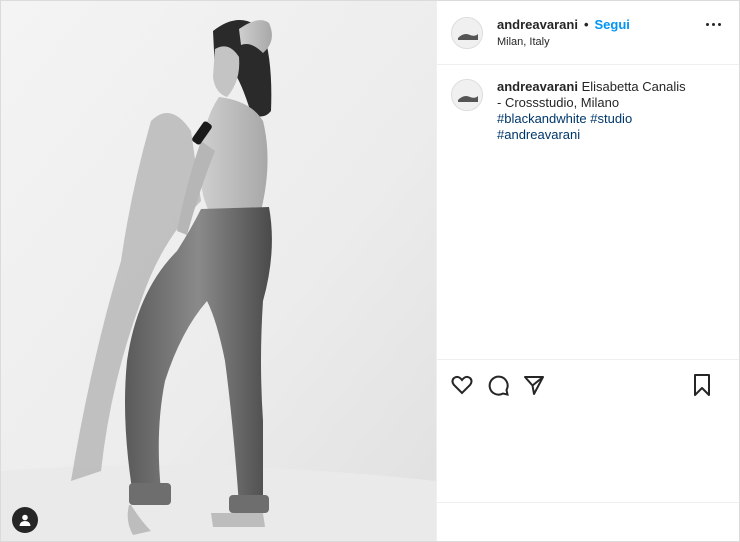 The height and width of the screenshot is (542, 740). I want to click on action-bar, so click(588, 384).